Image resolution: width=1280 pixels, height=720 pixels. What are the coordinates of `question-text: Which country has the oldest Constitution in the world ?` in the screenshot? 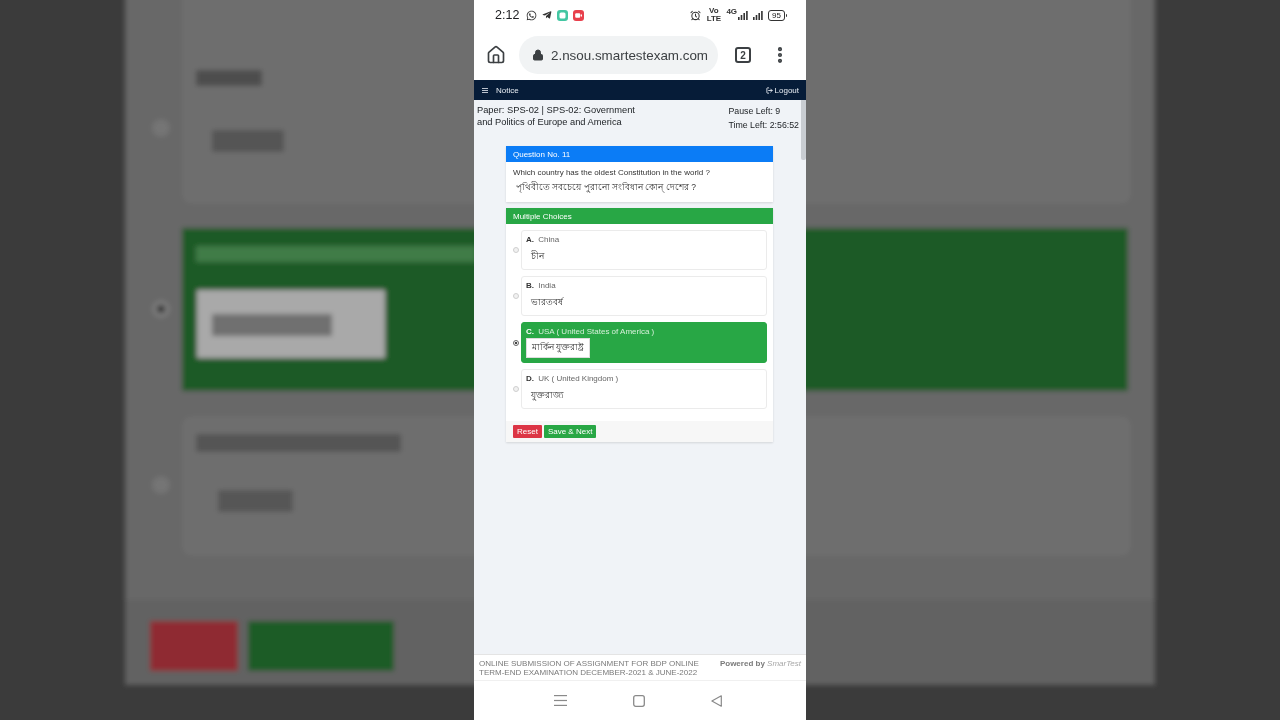 It's located at (612, 172).